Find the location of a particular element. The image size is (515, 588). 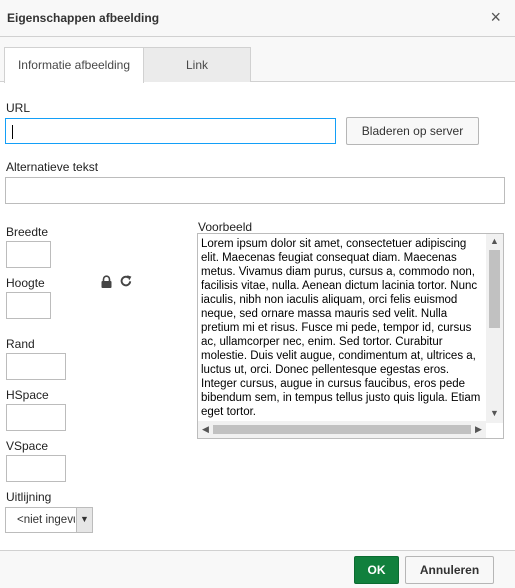

reset-size-icon is located at coordinates (126, 281).